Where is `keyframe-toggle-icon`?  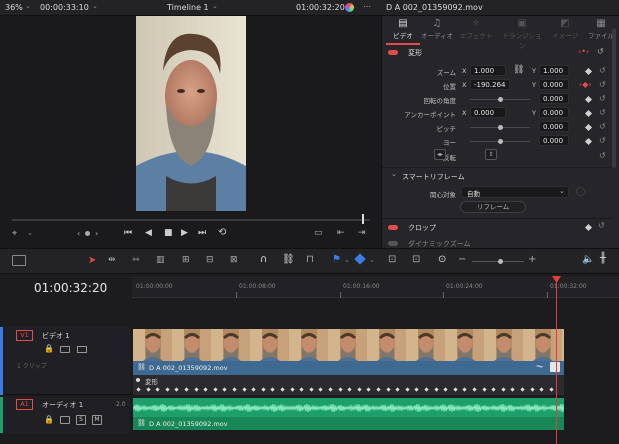 keyframe-toggle-icon is located at coordinates (555, 367).